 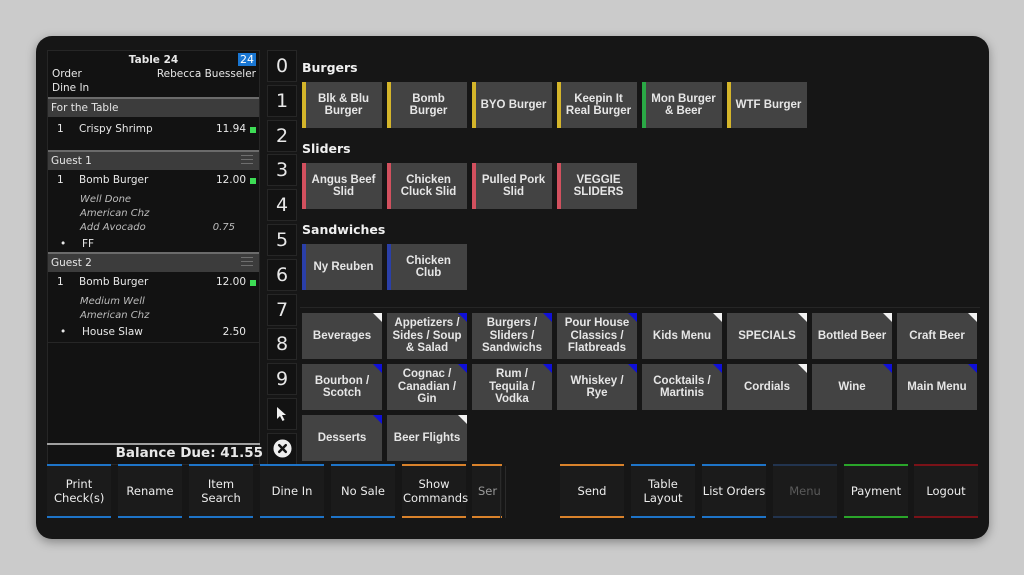 I want to click on menu-nav-button: Appetizers / Sides / Soup & Salad, so click(x=427, y=336).